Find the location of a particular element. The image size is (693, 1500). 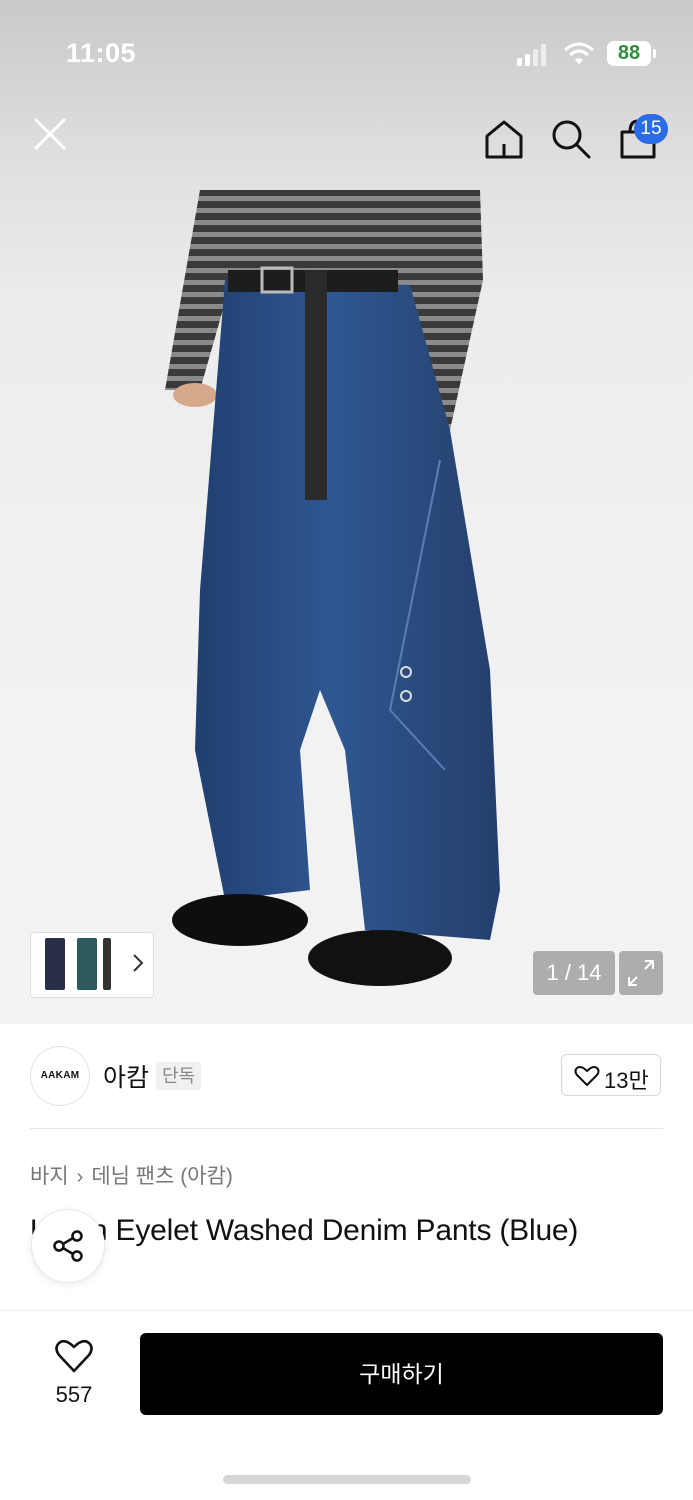

wishlist-count: 557 is located at coordinates (74, 1394).